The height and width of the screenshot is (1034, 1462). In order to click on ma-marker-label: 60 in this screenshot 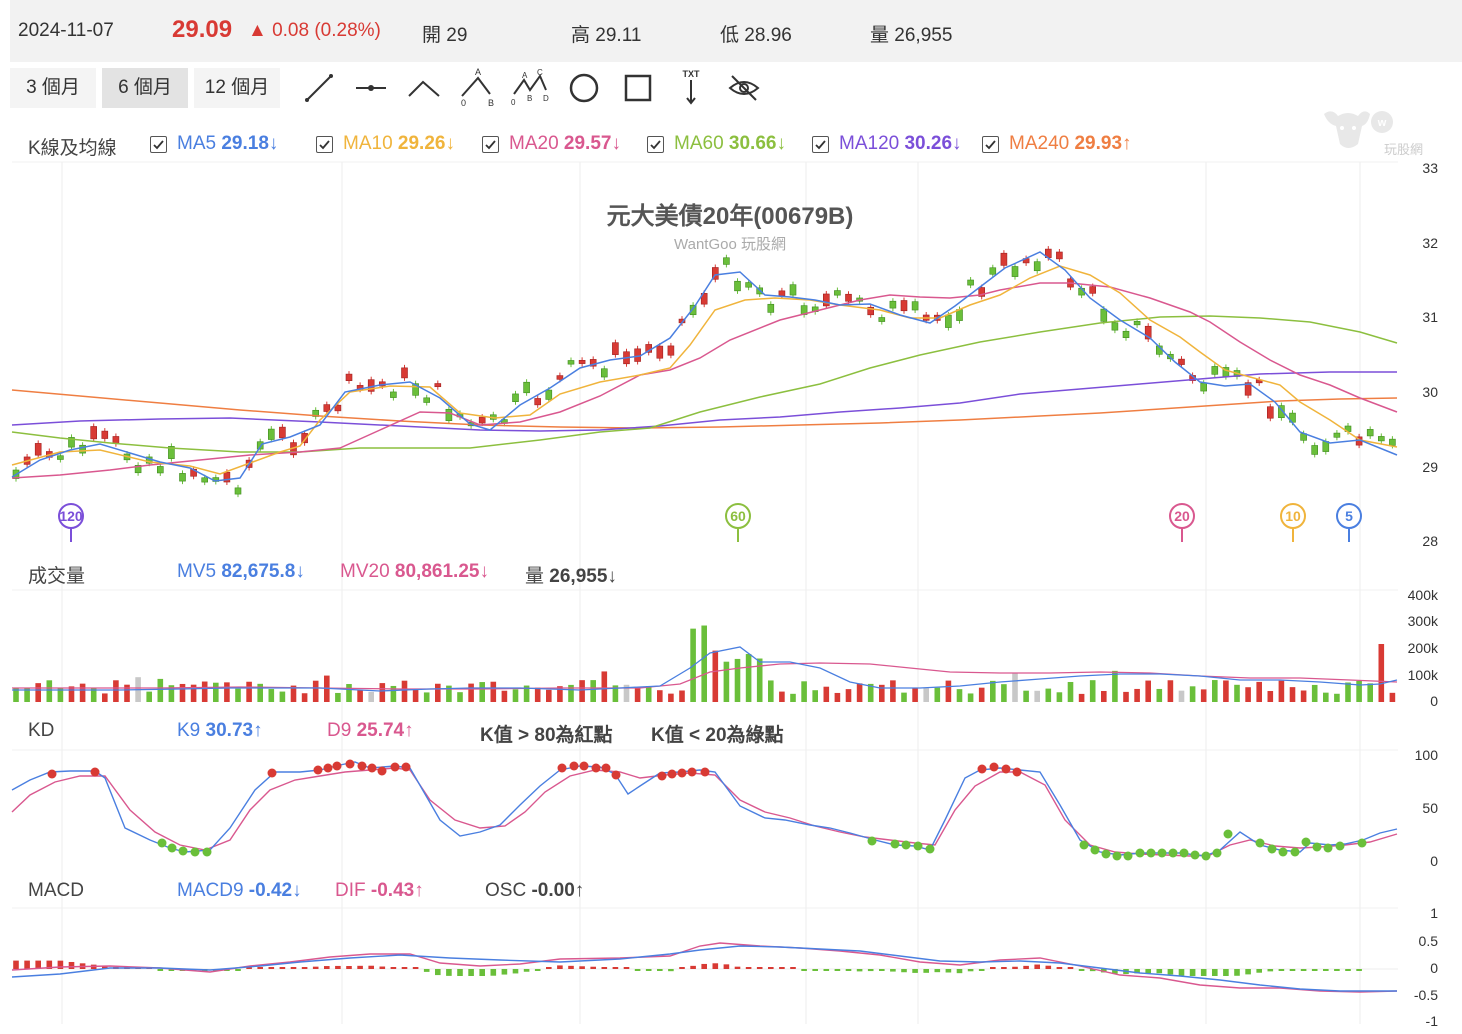, I will do `click(738, 516)`.